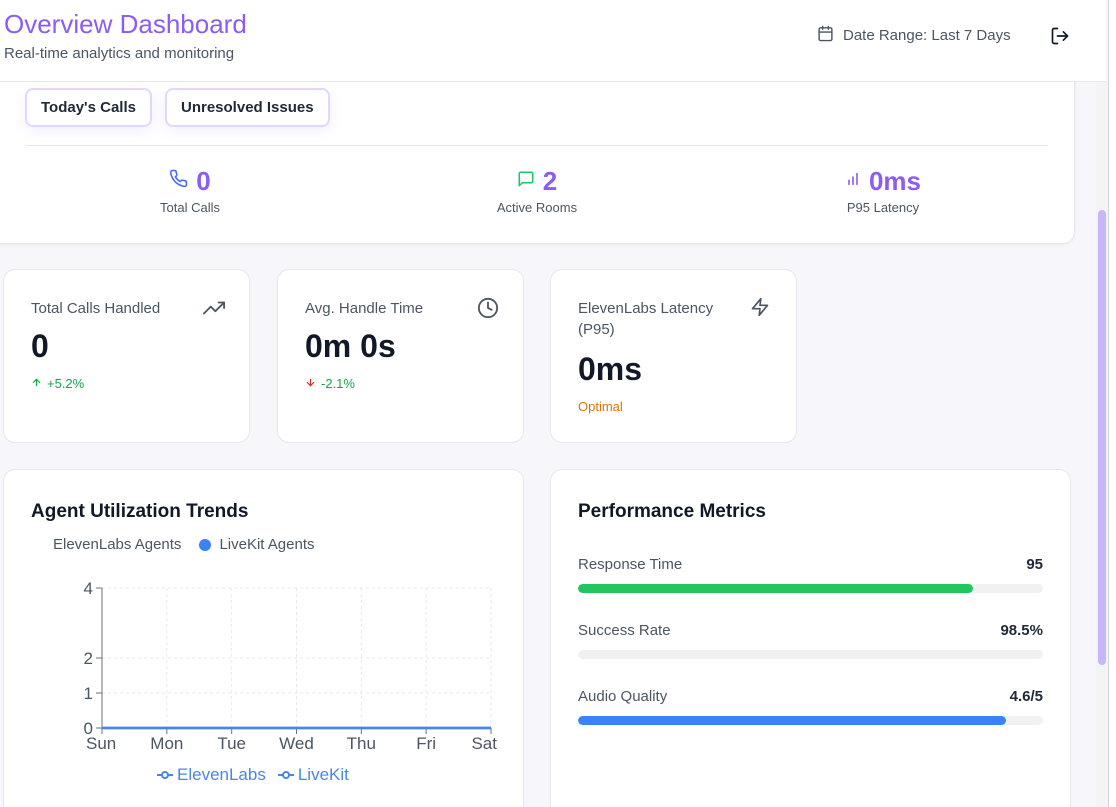  Describe the element at coordinates (88, 588) in the screenshot. I see `y-tick-label: 4` at that location.